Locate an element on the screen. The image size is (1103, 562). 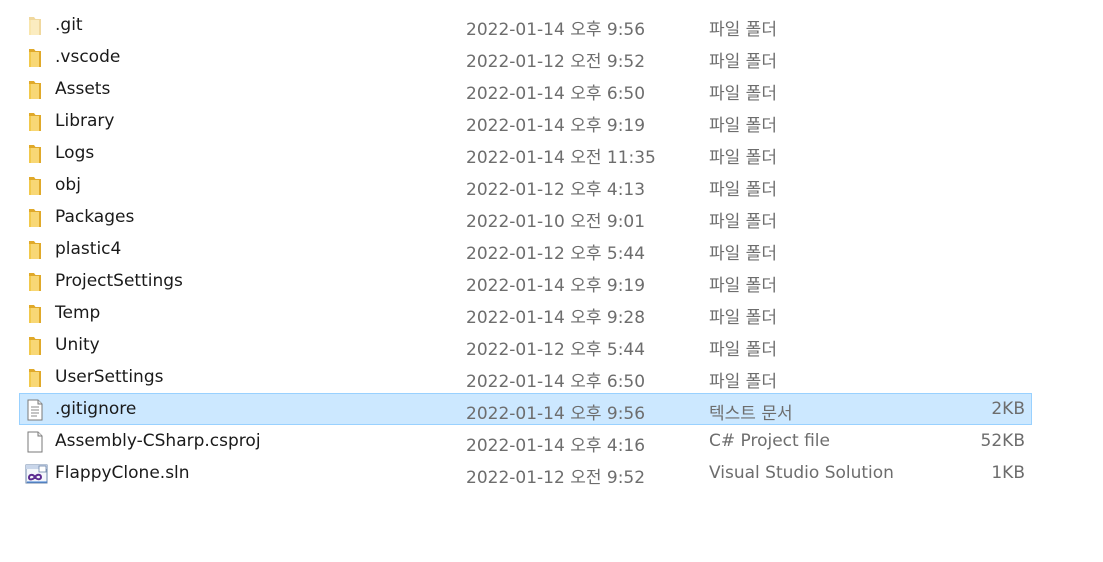
file-modified-date: 2022-01-12 오후 4:13 is located at coordinates (556, 190).